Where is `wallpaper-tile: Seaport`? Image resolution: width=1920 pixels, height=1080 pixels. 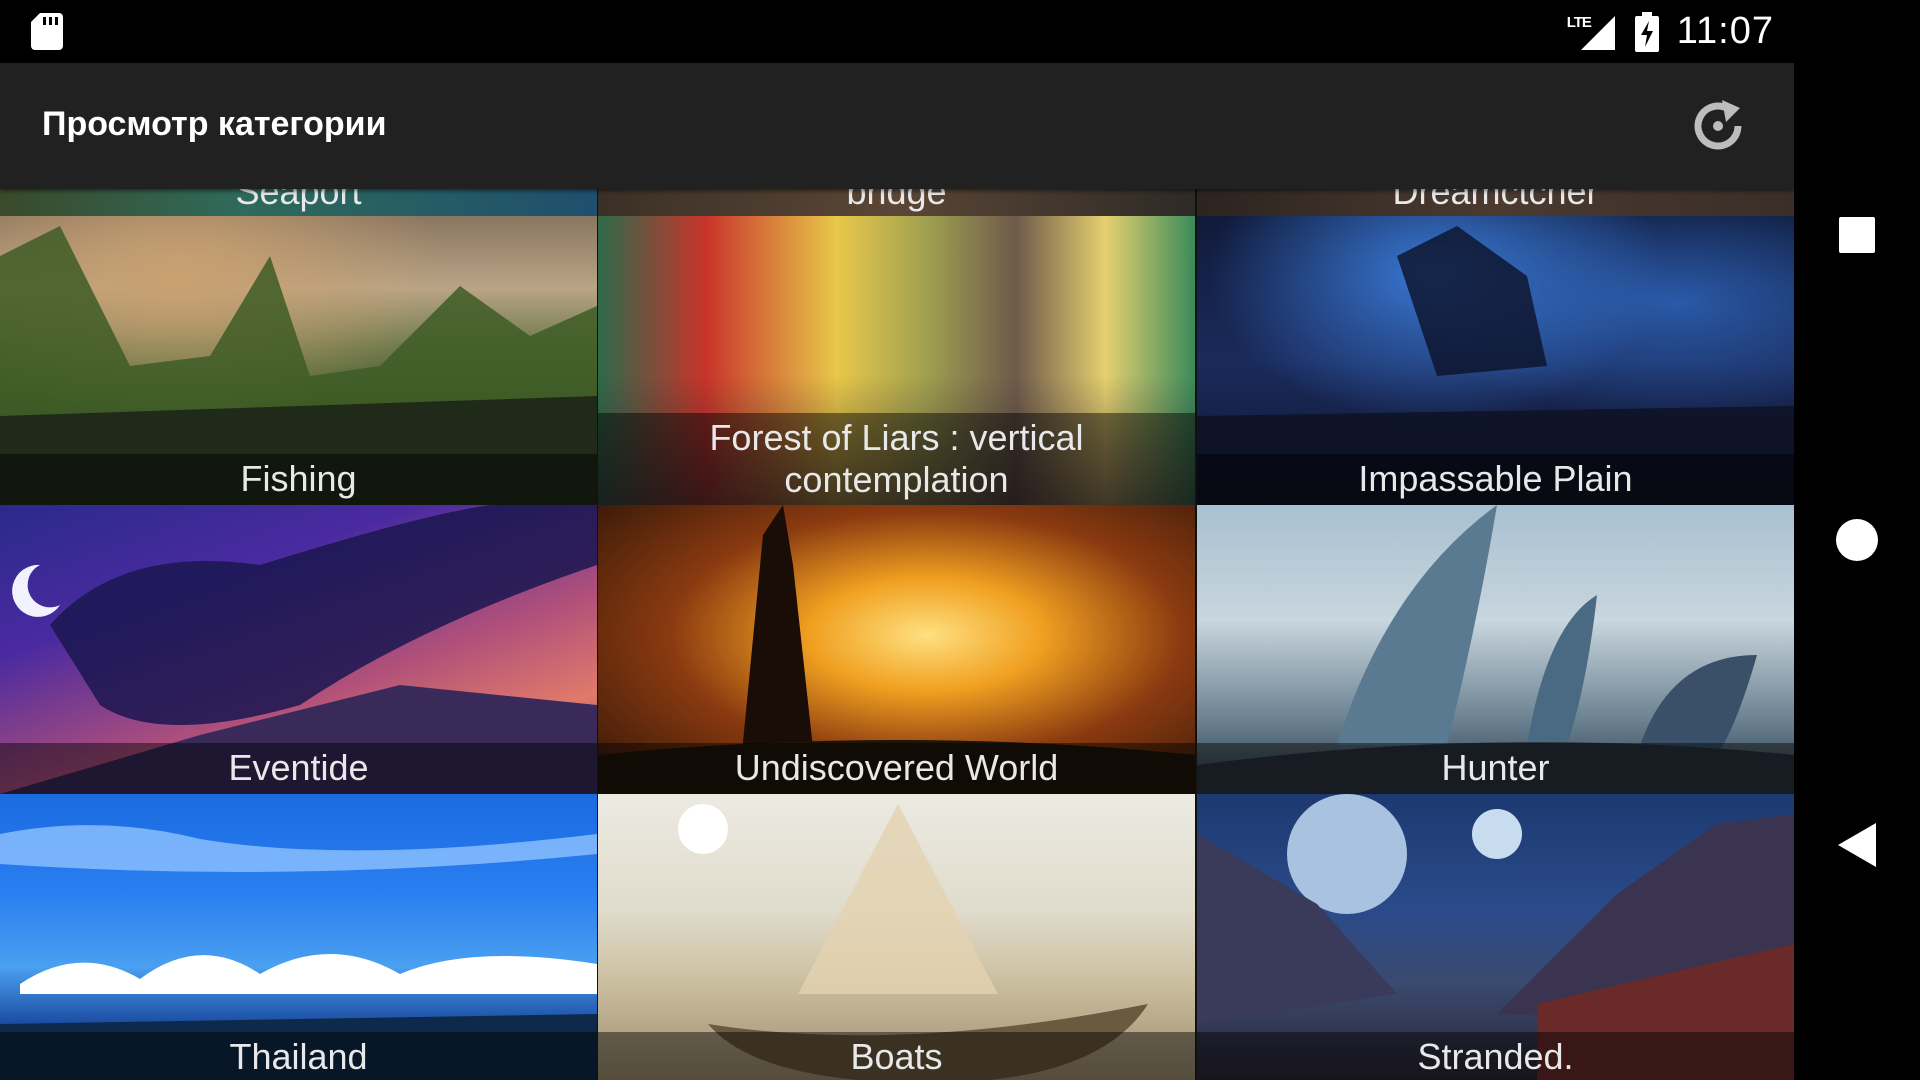
wallpaper-tile: Seaport is located at coordinates (298, 202).